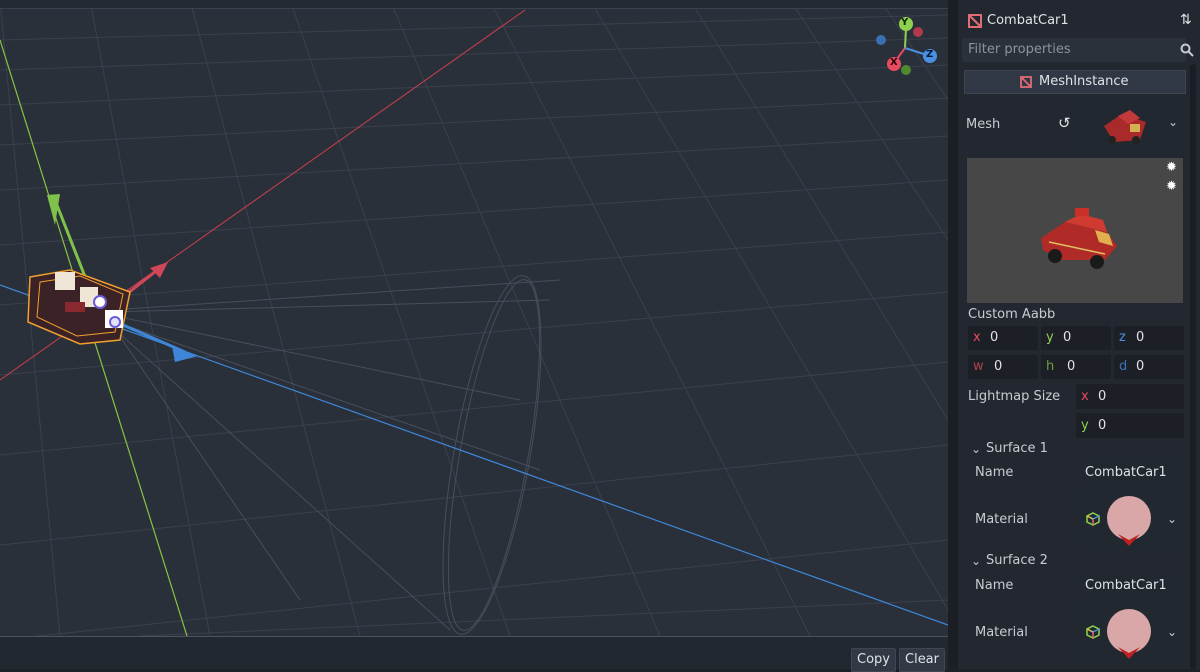 The image size is (1200, 672). What do you see at coordinates (1050, 337) in the screenshot?
I see `aabb-y-axis: y` at bounding box center [1050, 337].